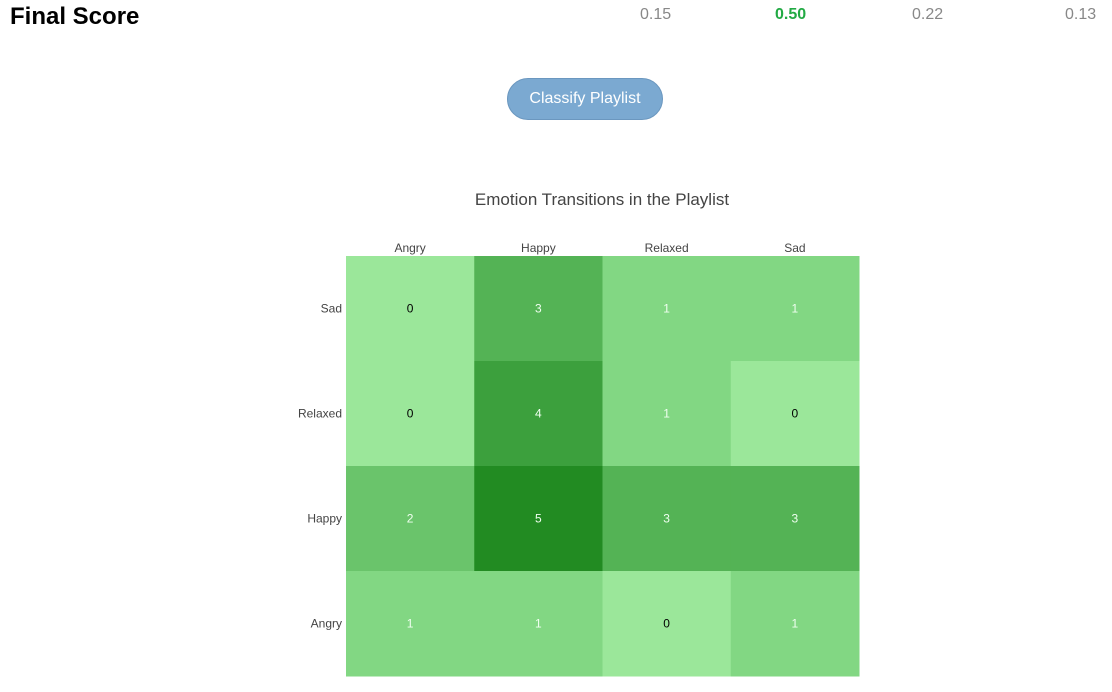 This screenshot has width=1112, height=692. I want to click on x-tick-label: Happy, so click(538, 248).